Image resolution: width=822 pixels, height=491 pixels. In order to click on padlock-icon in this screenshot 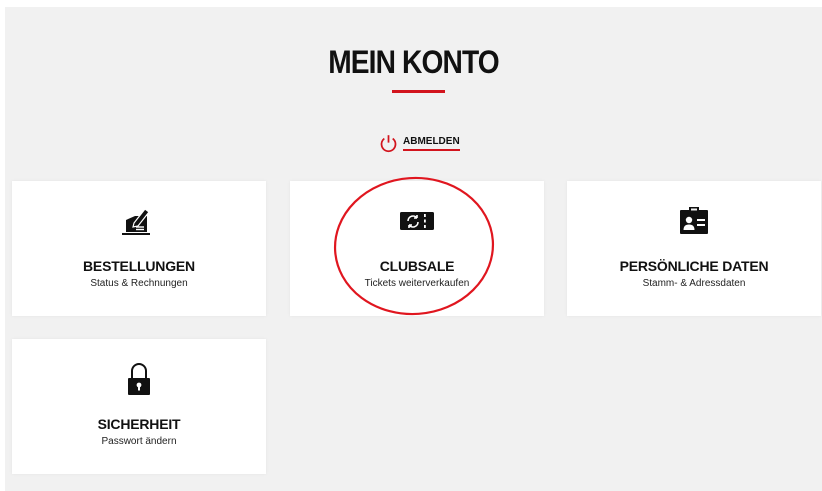, I will do `click(139, 379)`.